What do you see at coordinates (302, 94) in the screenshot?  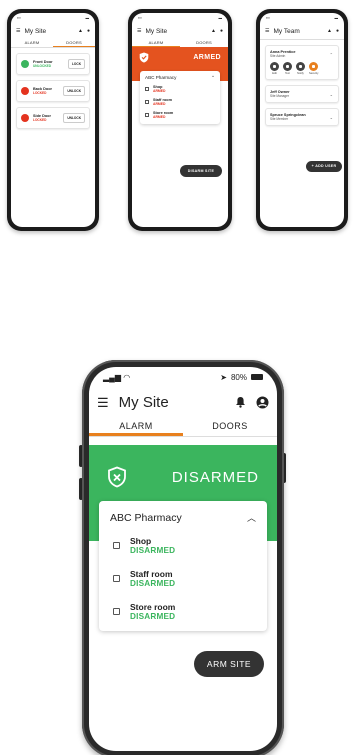 I see `team-member-card: Jeff Owner Site Manager ⌄` at bounding box center [302, 94].